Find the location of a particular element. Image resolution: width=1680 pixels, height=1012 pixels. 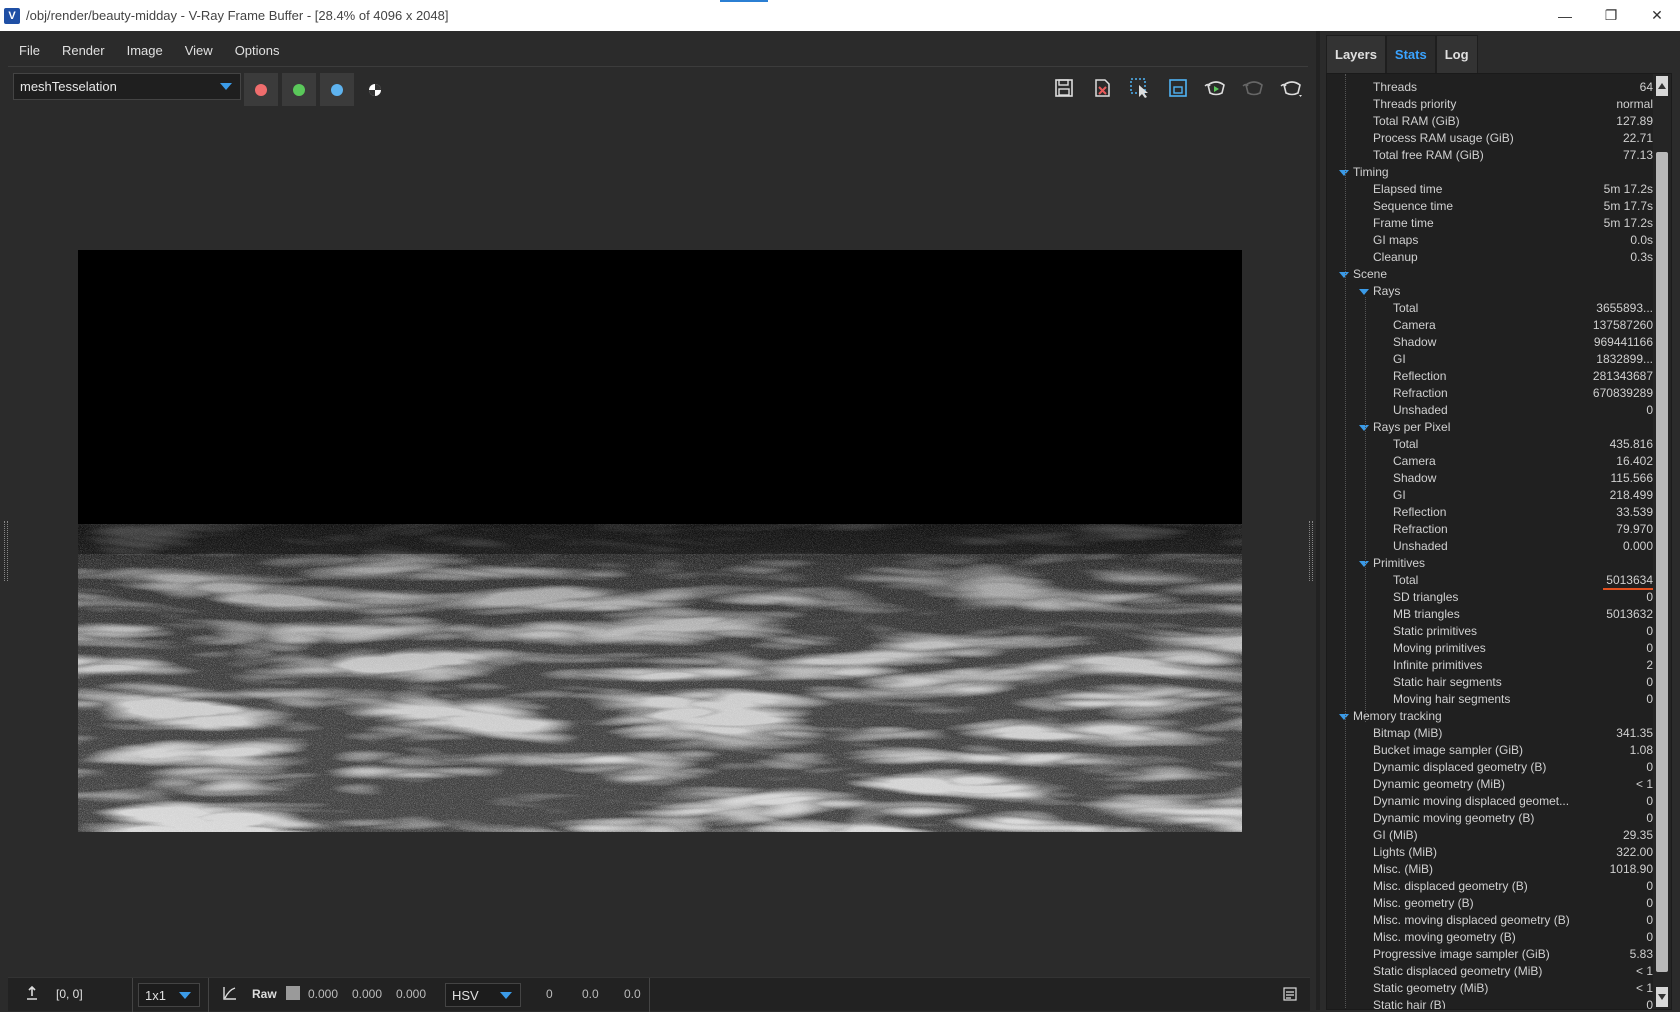

stat-label: Misc. displaced geometry (B) is located at coordinates (1450, 886).